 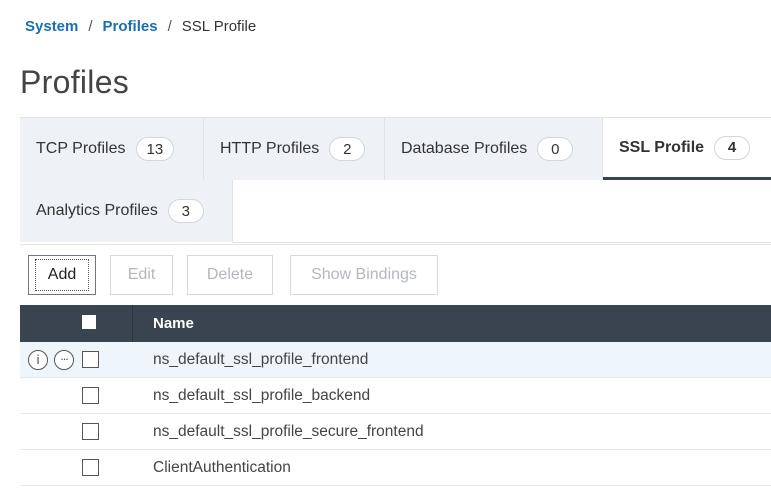 I want to click on tabs-row-2: Analytics Profiles 3, so click(x=126, y=211).